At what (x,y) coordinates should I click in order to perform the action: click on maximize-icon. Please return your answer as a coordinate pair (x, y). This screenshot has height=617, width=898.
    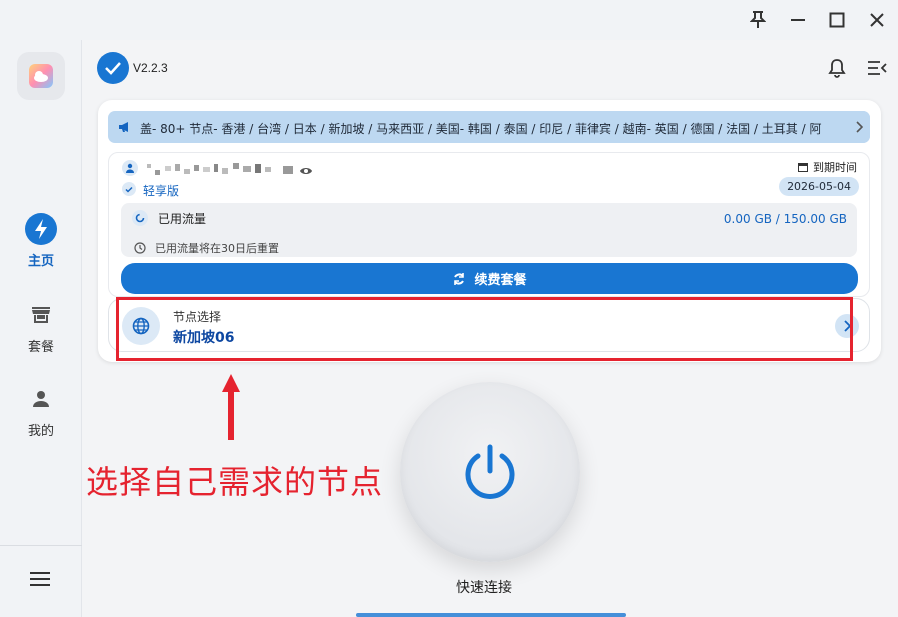
    Looking at the image, I should click on (837, 20).